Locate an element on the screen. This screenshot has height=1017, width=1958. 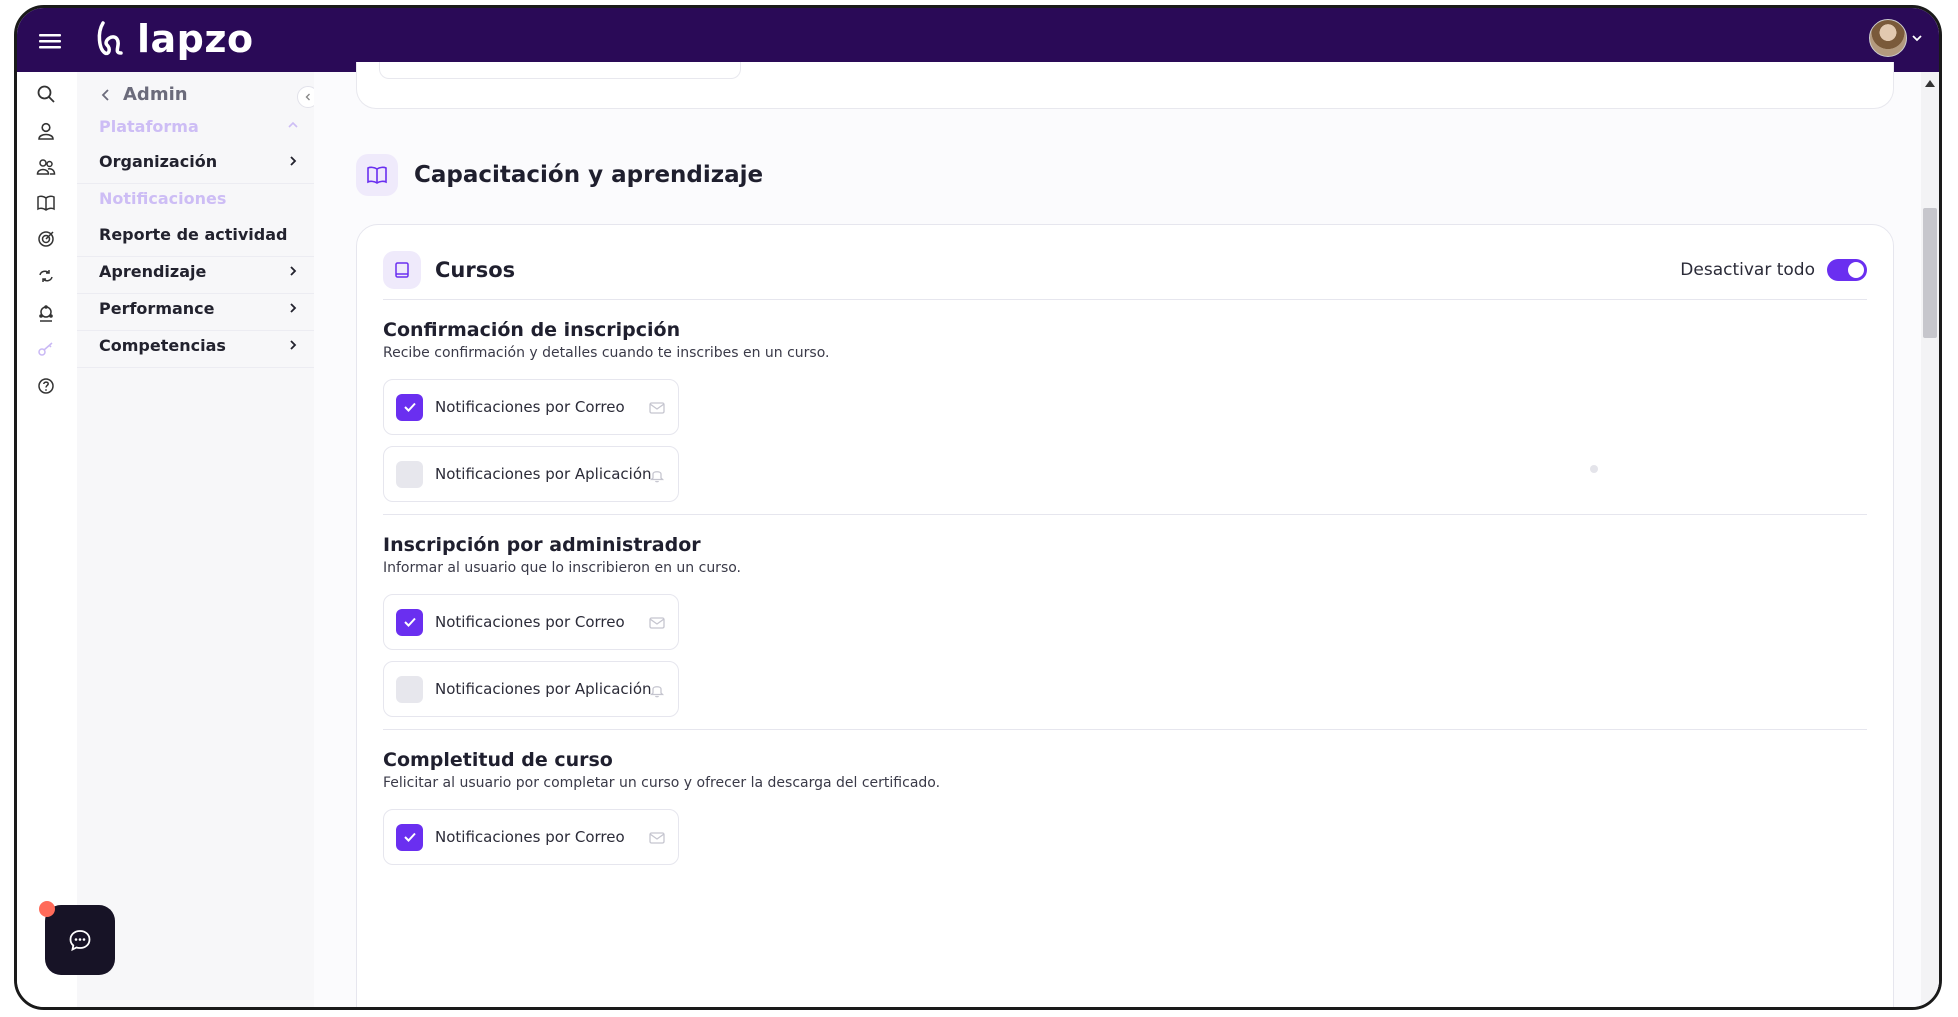
deactivate-all-toggle is located at coordinates (1847, 270).